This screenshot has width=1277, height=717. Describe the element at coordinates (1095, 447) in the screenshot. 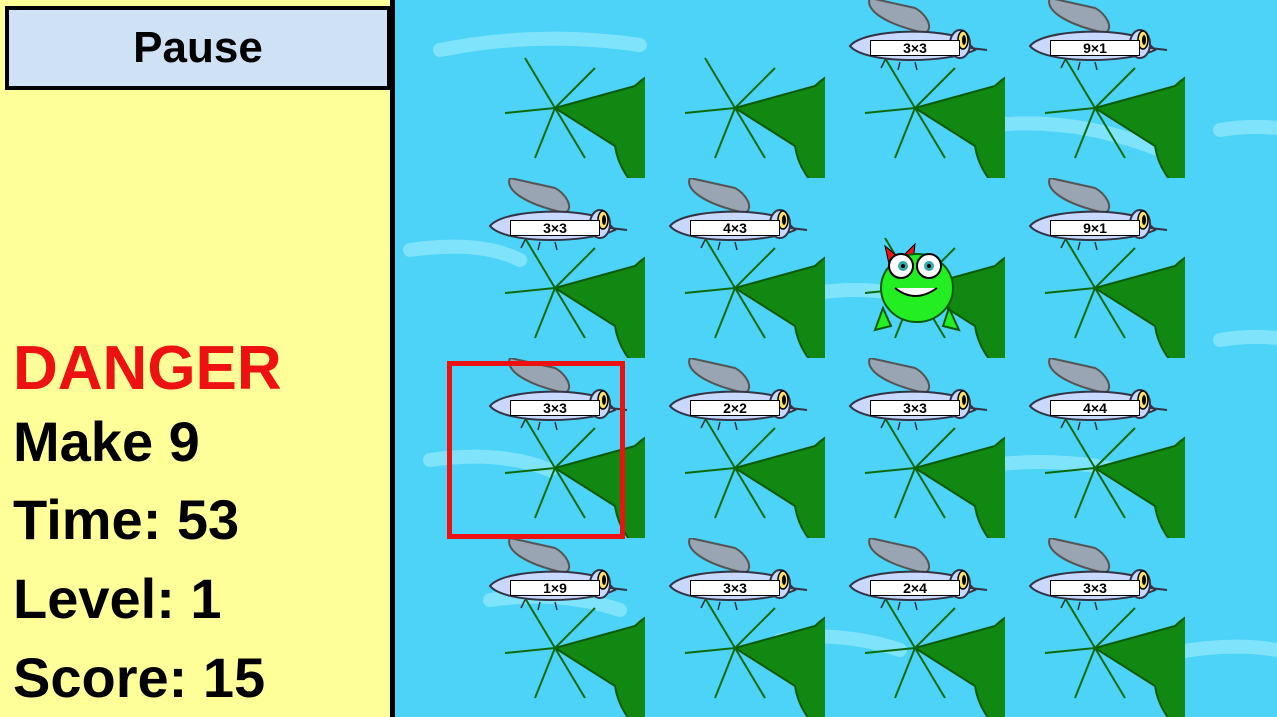

I see `lily-pad-cell: 4×4` at that location.